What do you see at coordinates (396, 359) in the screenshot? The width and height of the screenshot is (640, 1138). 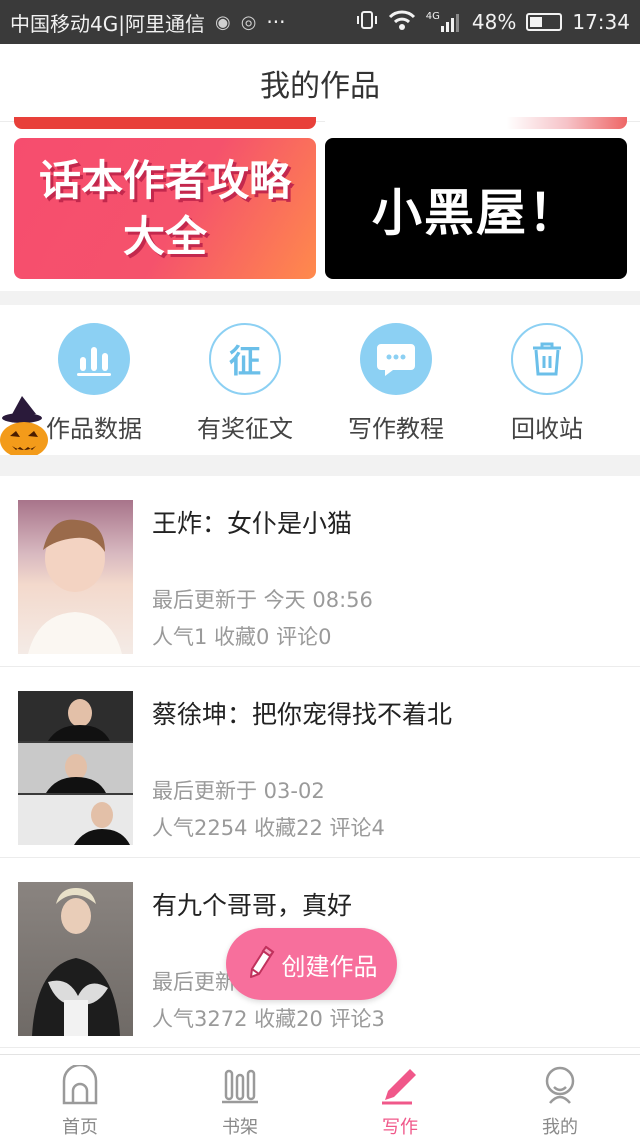 I see `chat-bubble-icon` at bounding box center [396, 359].